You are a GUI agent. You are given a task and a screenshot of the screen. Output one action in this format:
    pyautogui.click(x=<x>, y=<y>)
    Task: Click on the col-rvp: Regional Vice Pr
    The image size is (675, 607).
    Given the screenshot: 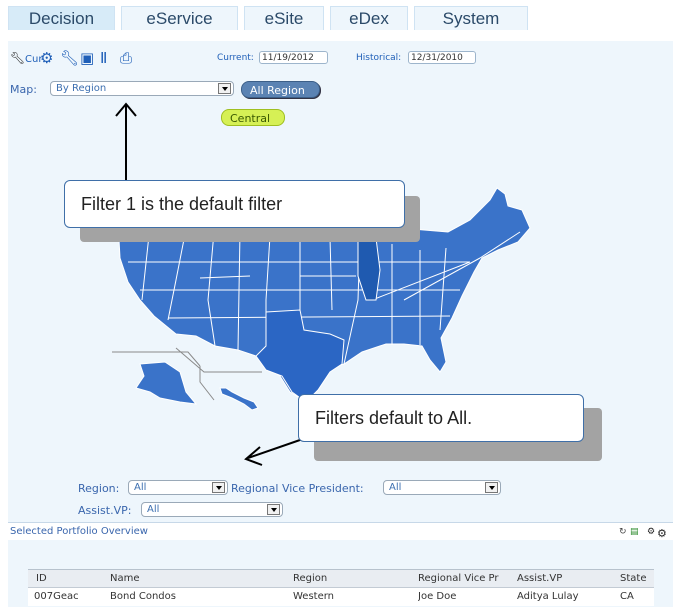 What is the action you would take?
    pyautogui.click(x=464, y=578)
    